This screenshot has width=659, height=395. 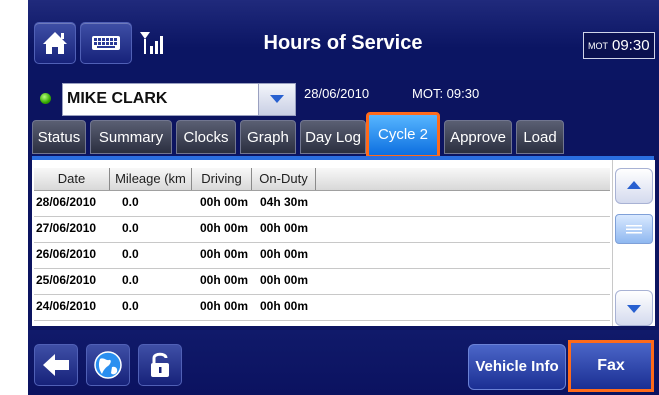 I want to click on tab-summary: Summary, so click(x=131, y=137).